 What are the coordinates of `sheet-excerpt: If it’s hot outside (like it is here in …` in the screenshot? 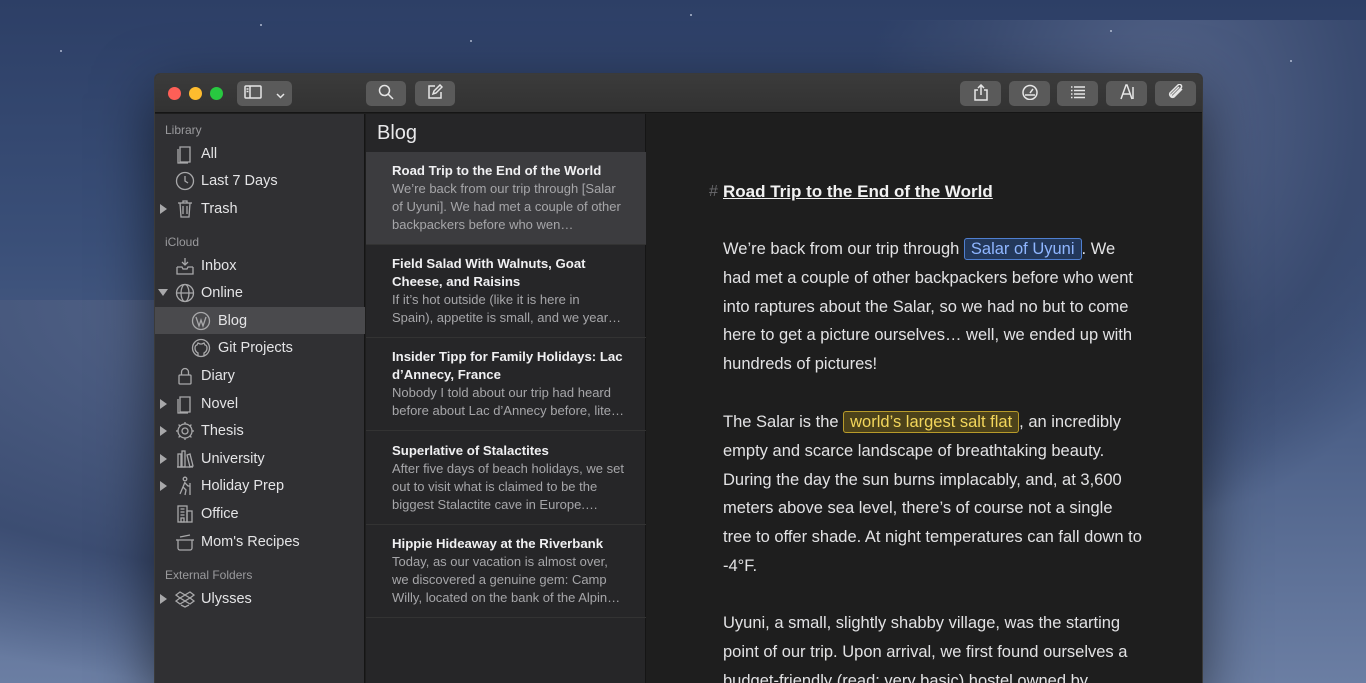 It's located at (507, 308).